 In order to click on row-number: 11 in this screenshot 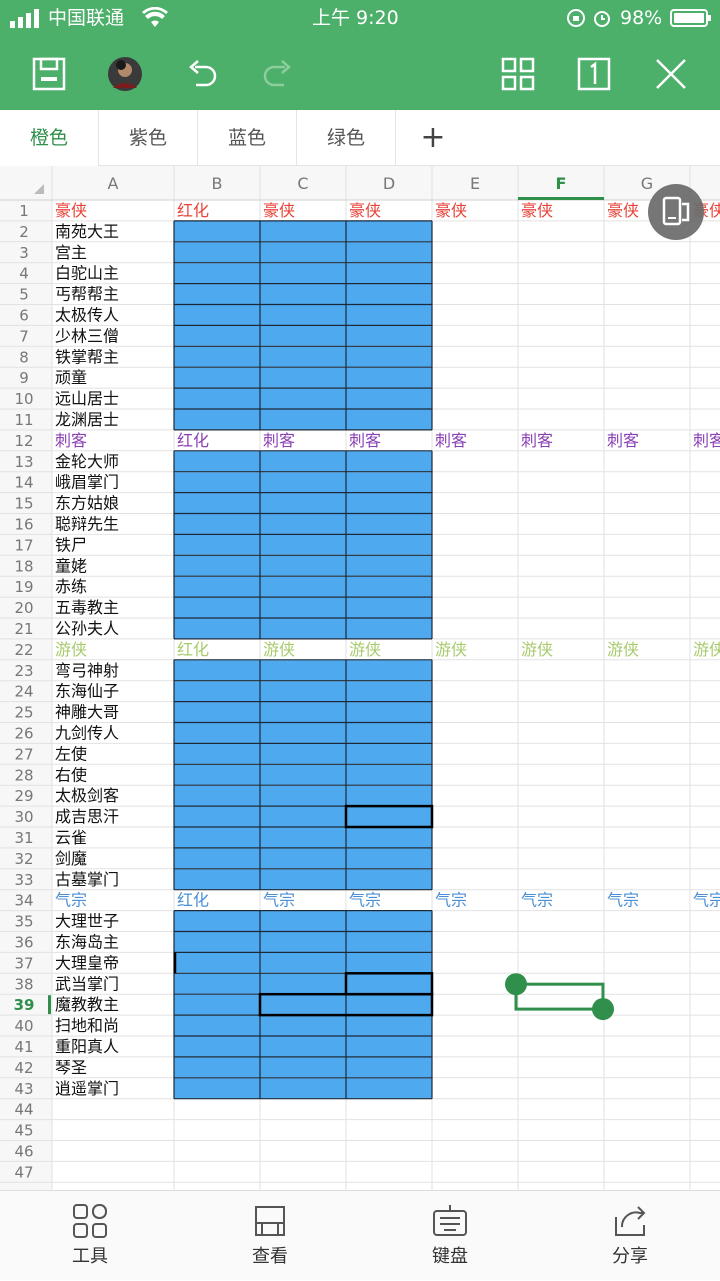, I will do `click(23, 420)`.